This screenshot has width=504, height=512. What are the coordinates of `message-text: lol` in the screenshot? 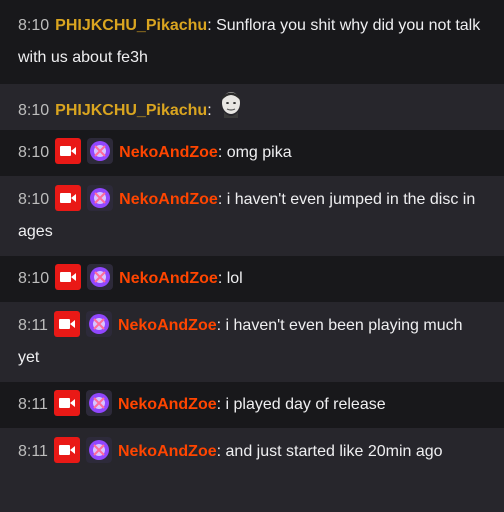 It's located at (234, 278).